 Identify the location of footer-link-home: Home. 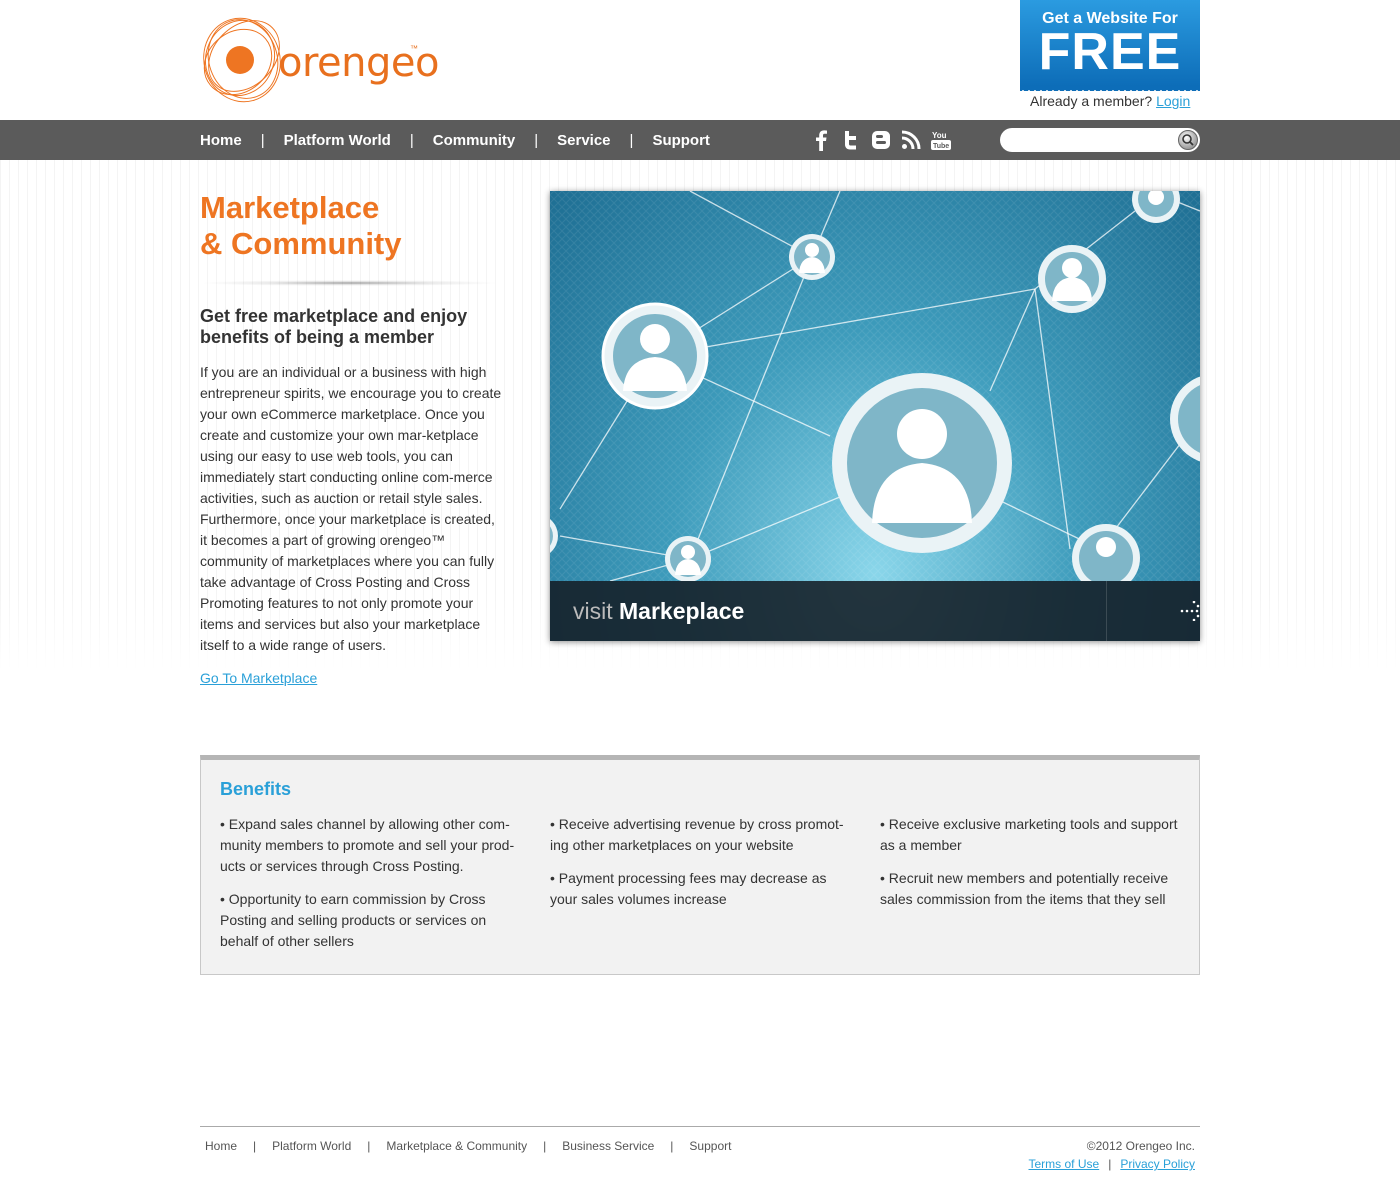
(221, 1146).